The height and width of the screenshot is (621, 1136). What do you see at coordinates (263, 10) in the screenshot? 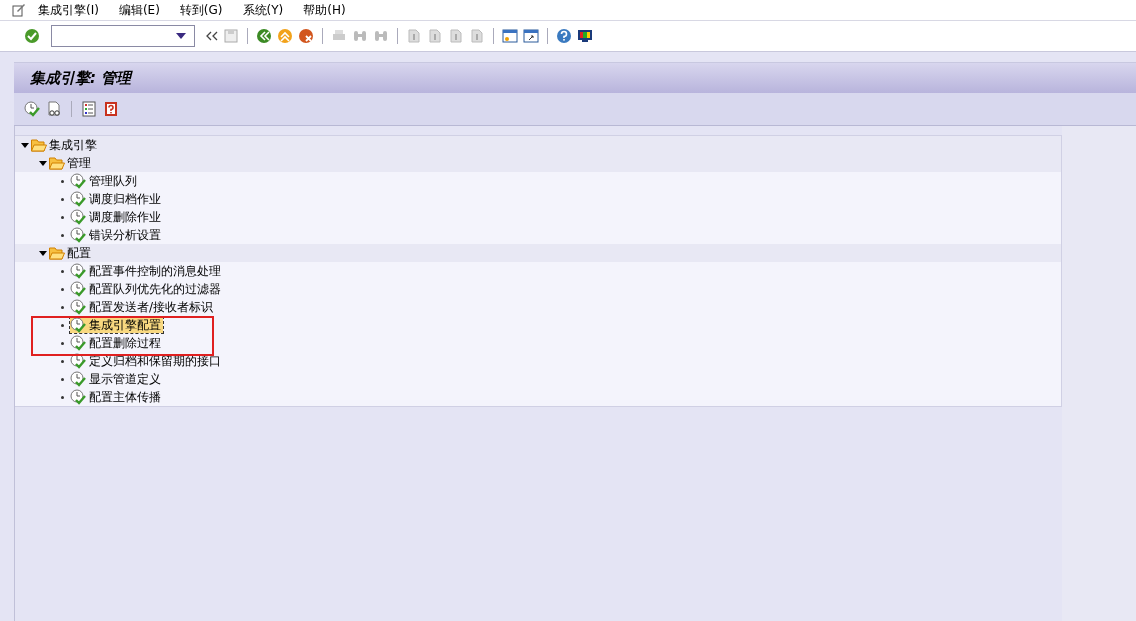
I see `menu-item: 系统(Y)` at bounding box center [263, 10].